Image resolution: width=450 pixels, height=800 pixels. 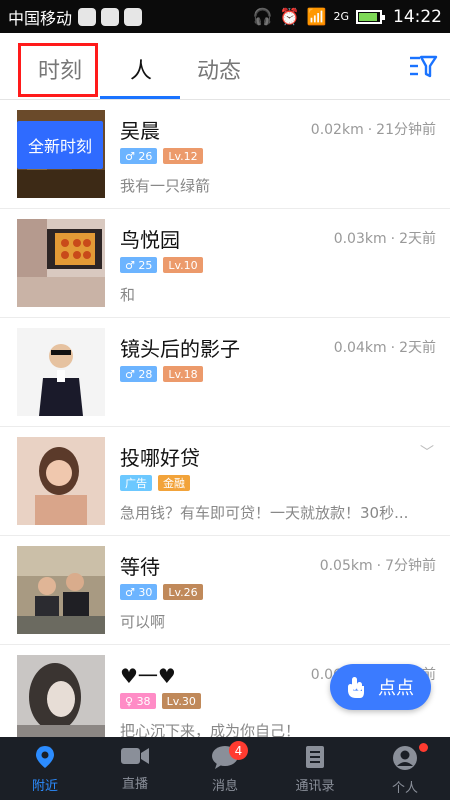 What do you see at coordinates (180, 349) in the screenshot?
I see `user-name: 镜头后的影子` at bounding box center [180, 349].